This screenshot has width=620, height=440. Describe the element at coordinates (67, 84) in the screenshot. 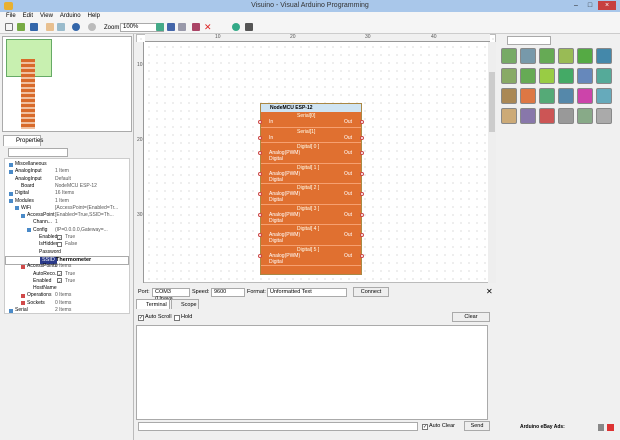

I see `overview-map` at that location.